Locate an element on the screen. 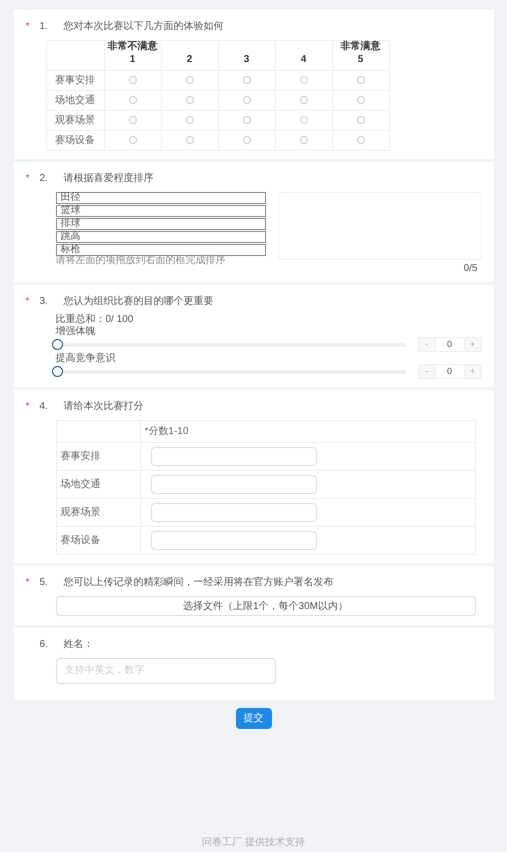 Image resolution: width=507 pixels, height=852 pixels. option-label: 增强体魄 is located at coordinates (76, 332).